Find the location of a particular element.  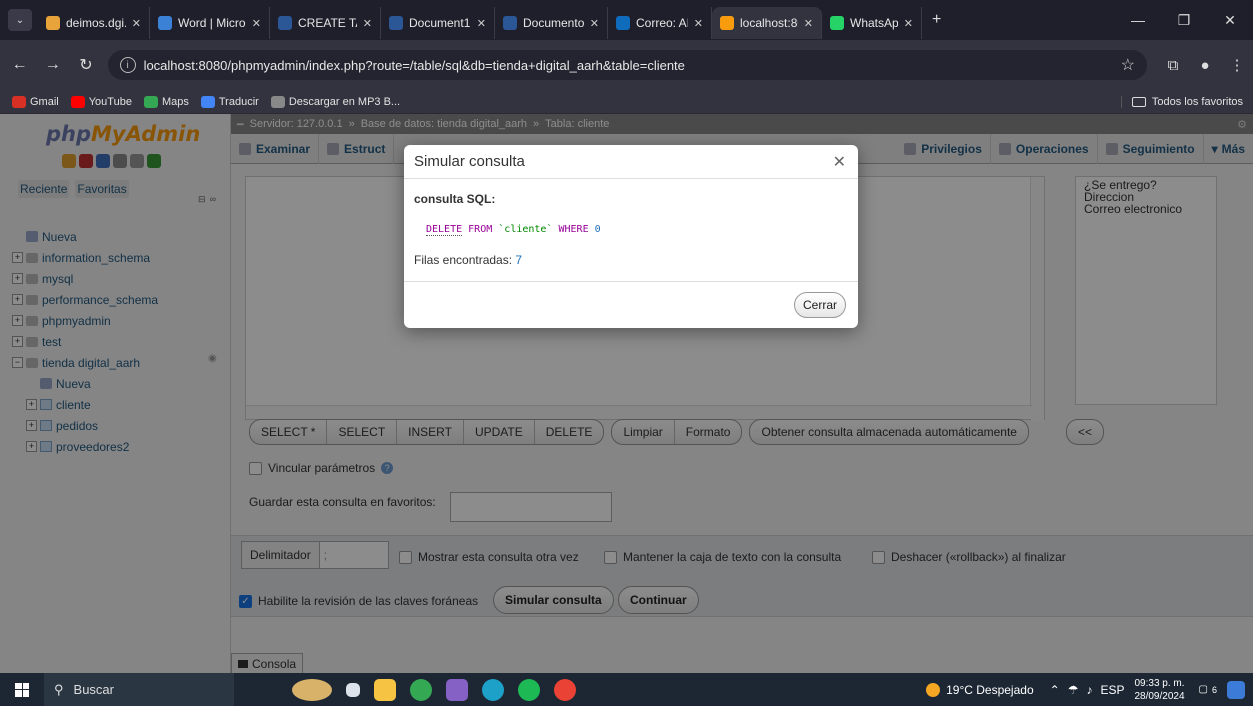

tab-title: localhost:80 is located at coordinates (769, 23).